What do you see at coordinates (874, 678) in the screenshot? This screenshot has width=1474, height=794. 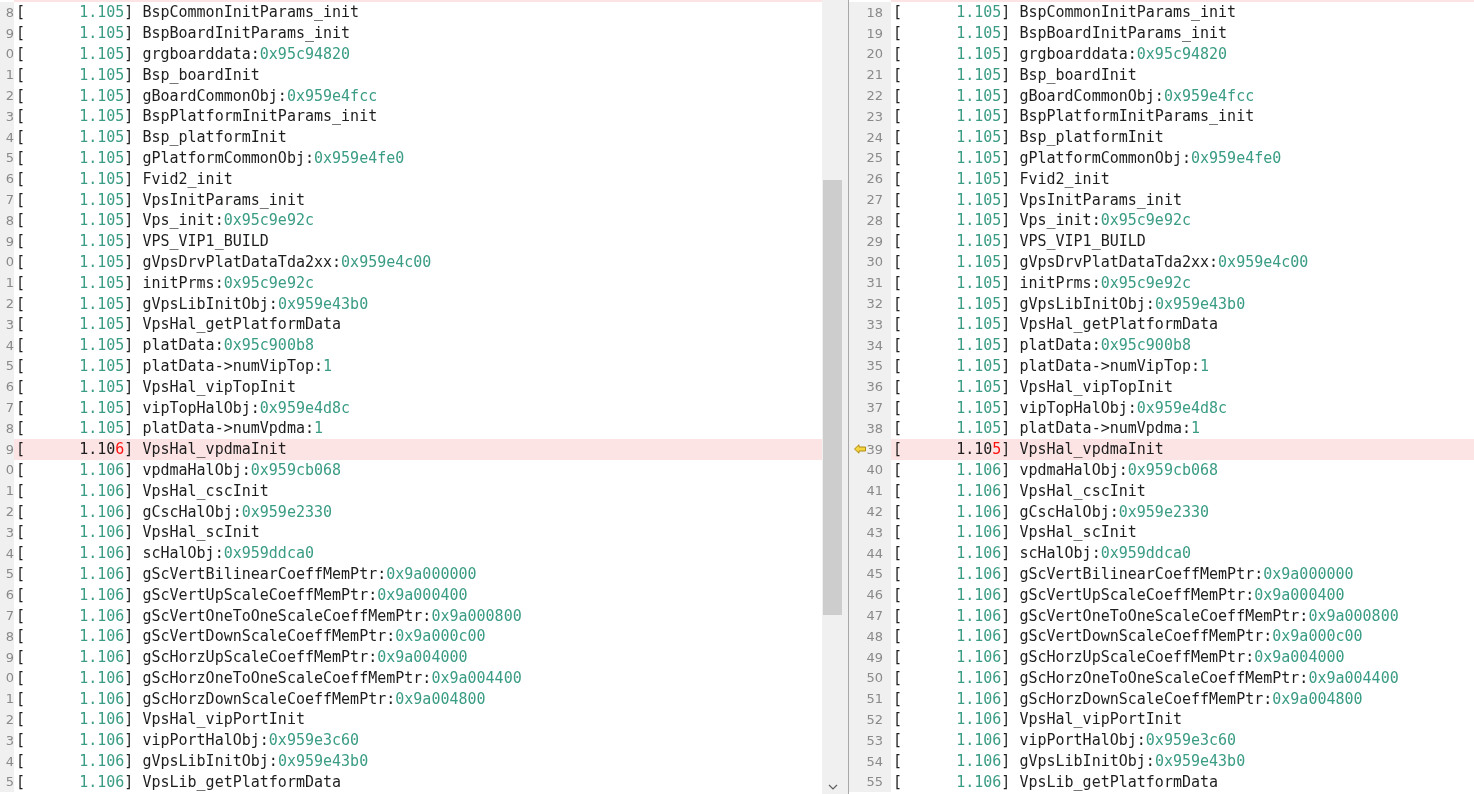 I see `line-number: 50` at bounding box center [874, 678].